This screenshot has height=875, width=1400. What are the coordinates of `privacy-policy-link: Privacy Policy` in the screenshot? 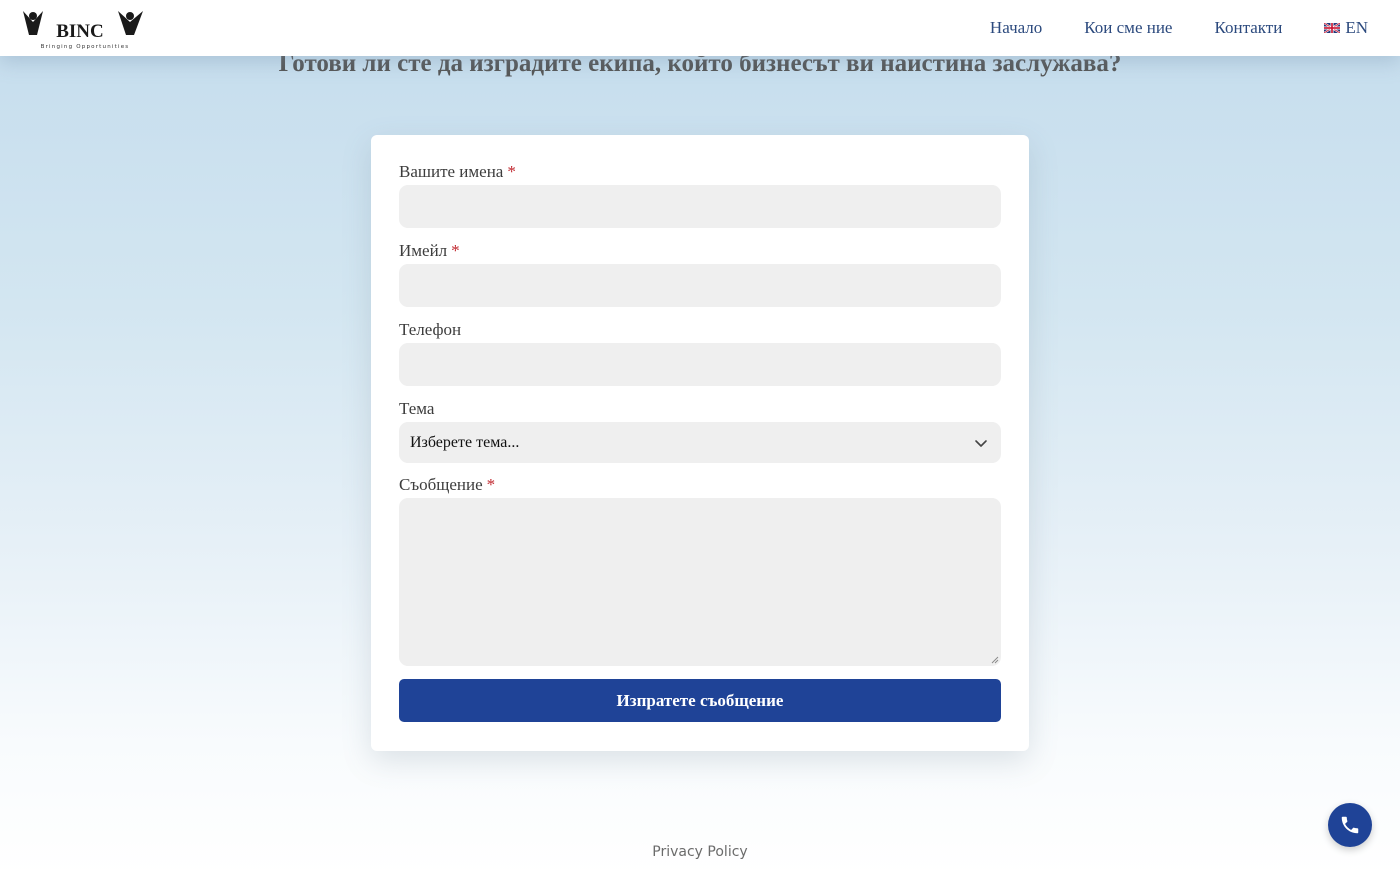 It's located at (700, 852).